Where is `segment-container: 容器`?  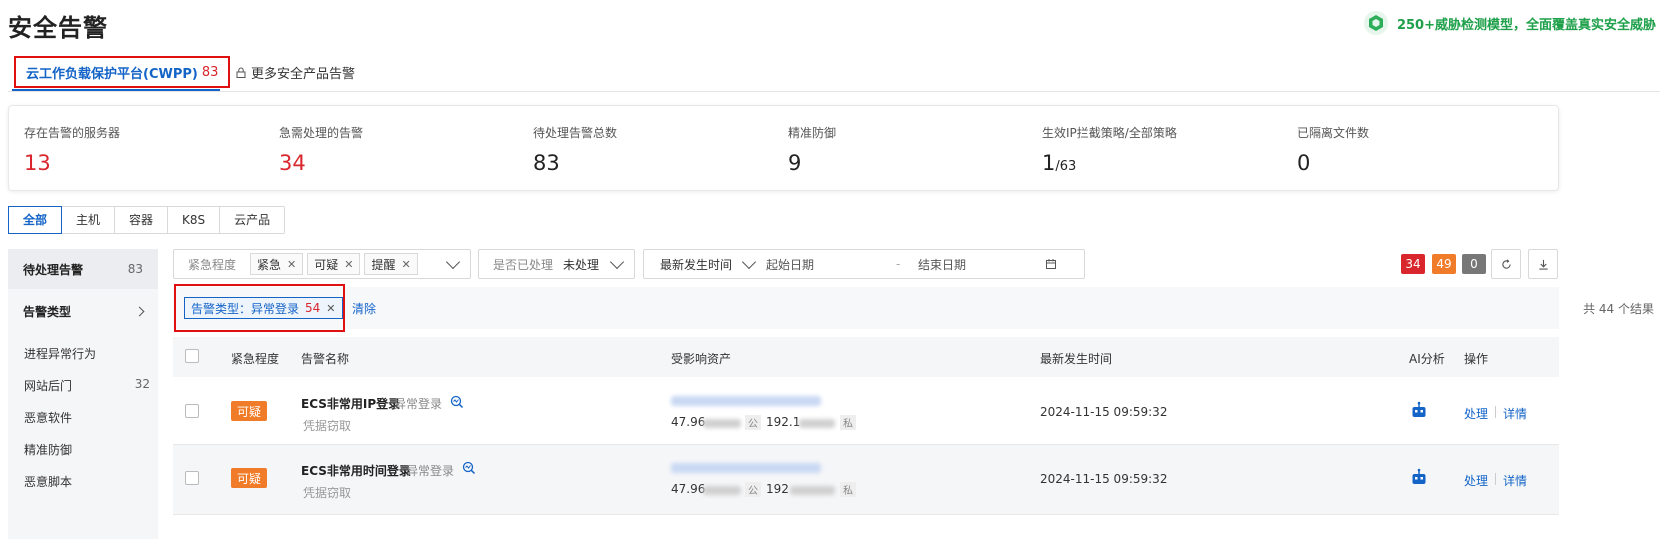 segment-container: 容器 is located at coordinates (142, 220).